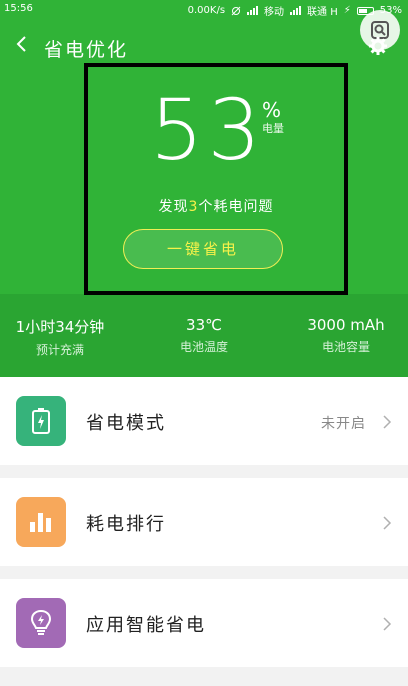  Describe the element at coordinates (346, 335) in the screenshot. I see `stat-capacity: 3000 mAh 电池容量` at that location.